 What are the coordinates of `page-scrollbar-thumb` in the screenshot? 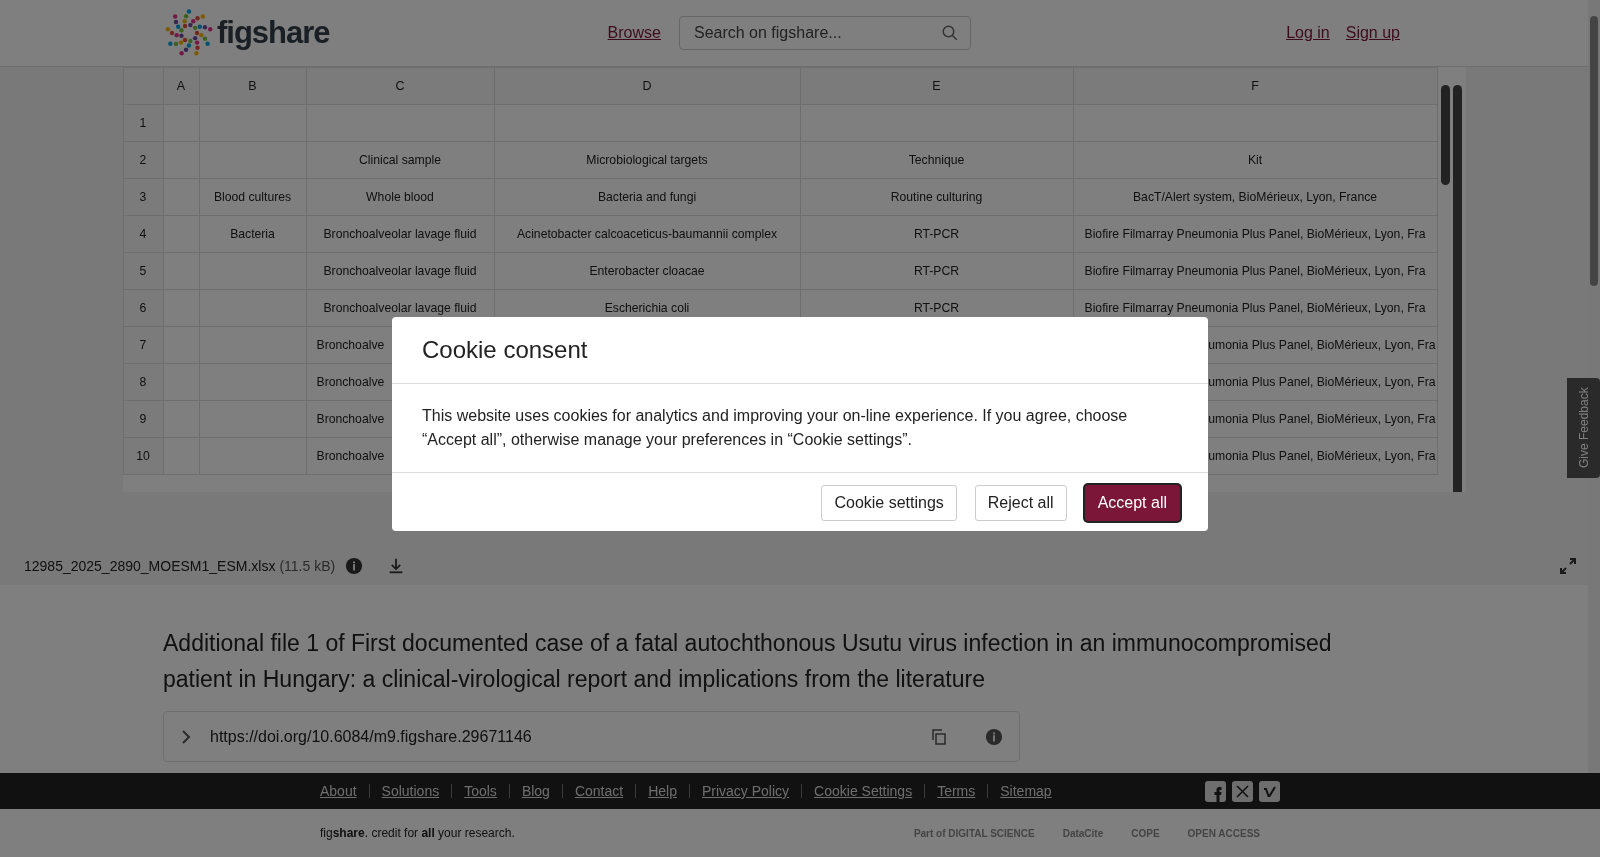 It's located at (1594, 151).